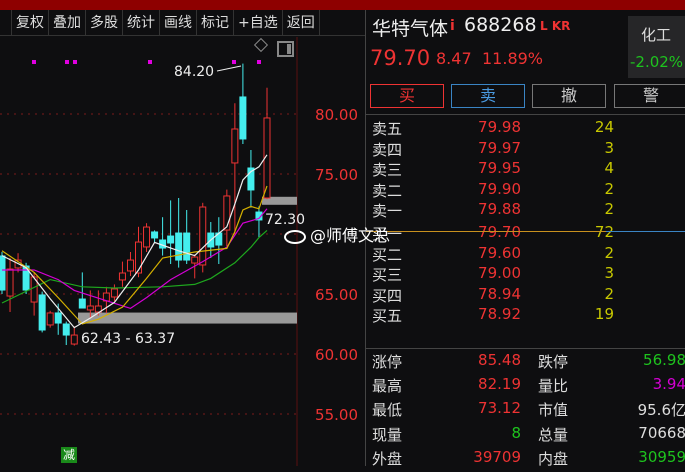 This screenshot has height=472, width=685. I want to click on toolbar-add-watchlist-button: +自选, so click(258, 23).